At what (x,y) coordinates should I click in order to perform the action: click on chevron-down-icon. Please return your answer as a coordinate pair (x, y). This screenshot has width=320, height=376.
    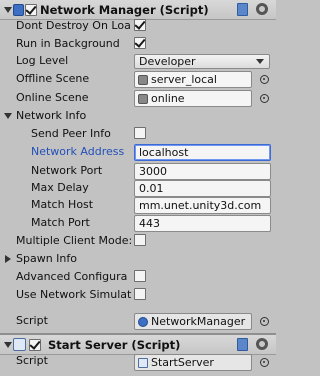
    Looking at the image, I should click on (260, 61).